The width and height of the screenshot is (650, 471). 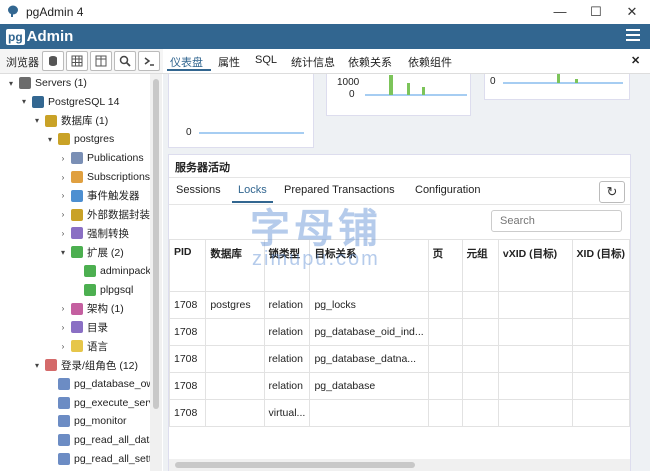 I want to click on tree-node: ▾ 扩展 (2), so click(x=91, y=252).